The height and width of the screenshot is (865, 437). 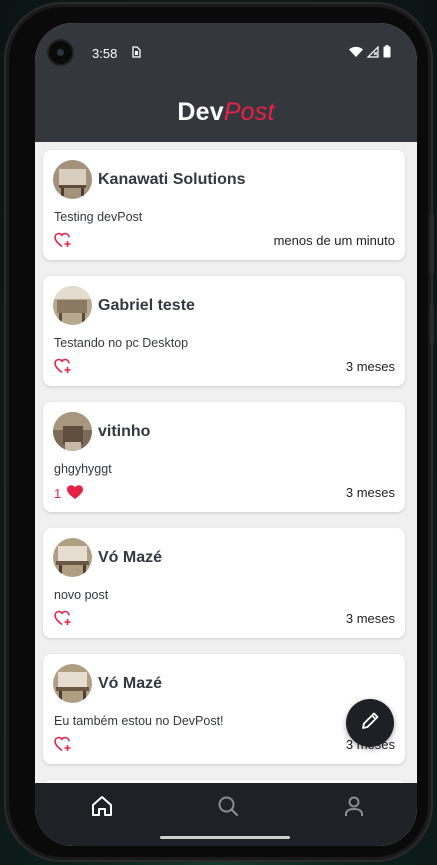 What do you see at coordinates (105, 53) in the screenshot?
I see `status-time: 3:58` at bounding box center [105, 53].